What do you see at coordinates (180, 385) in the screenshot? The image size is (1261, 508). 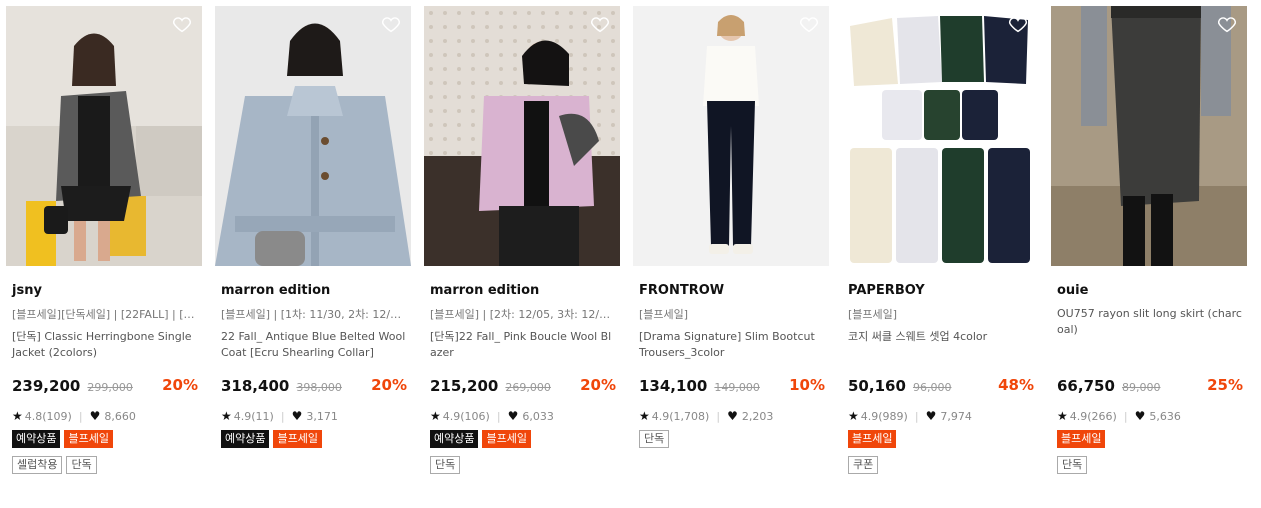 I see `discount-rate: 20%` at bounding box center [180, 385].